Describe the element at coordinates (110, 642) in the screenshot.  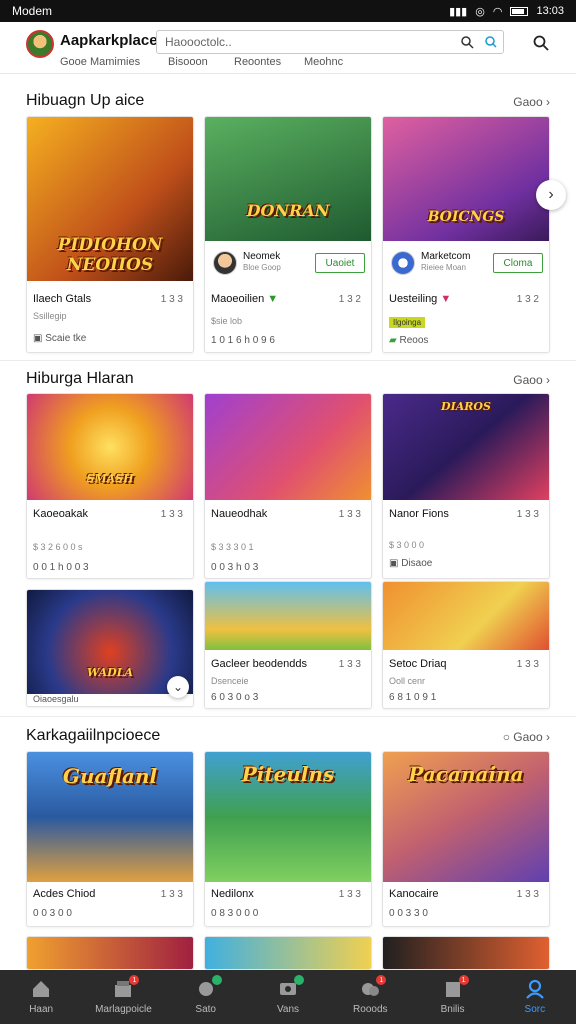
I see `app-banner: WADLA` at that location.